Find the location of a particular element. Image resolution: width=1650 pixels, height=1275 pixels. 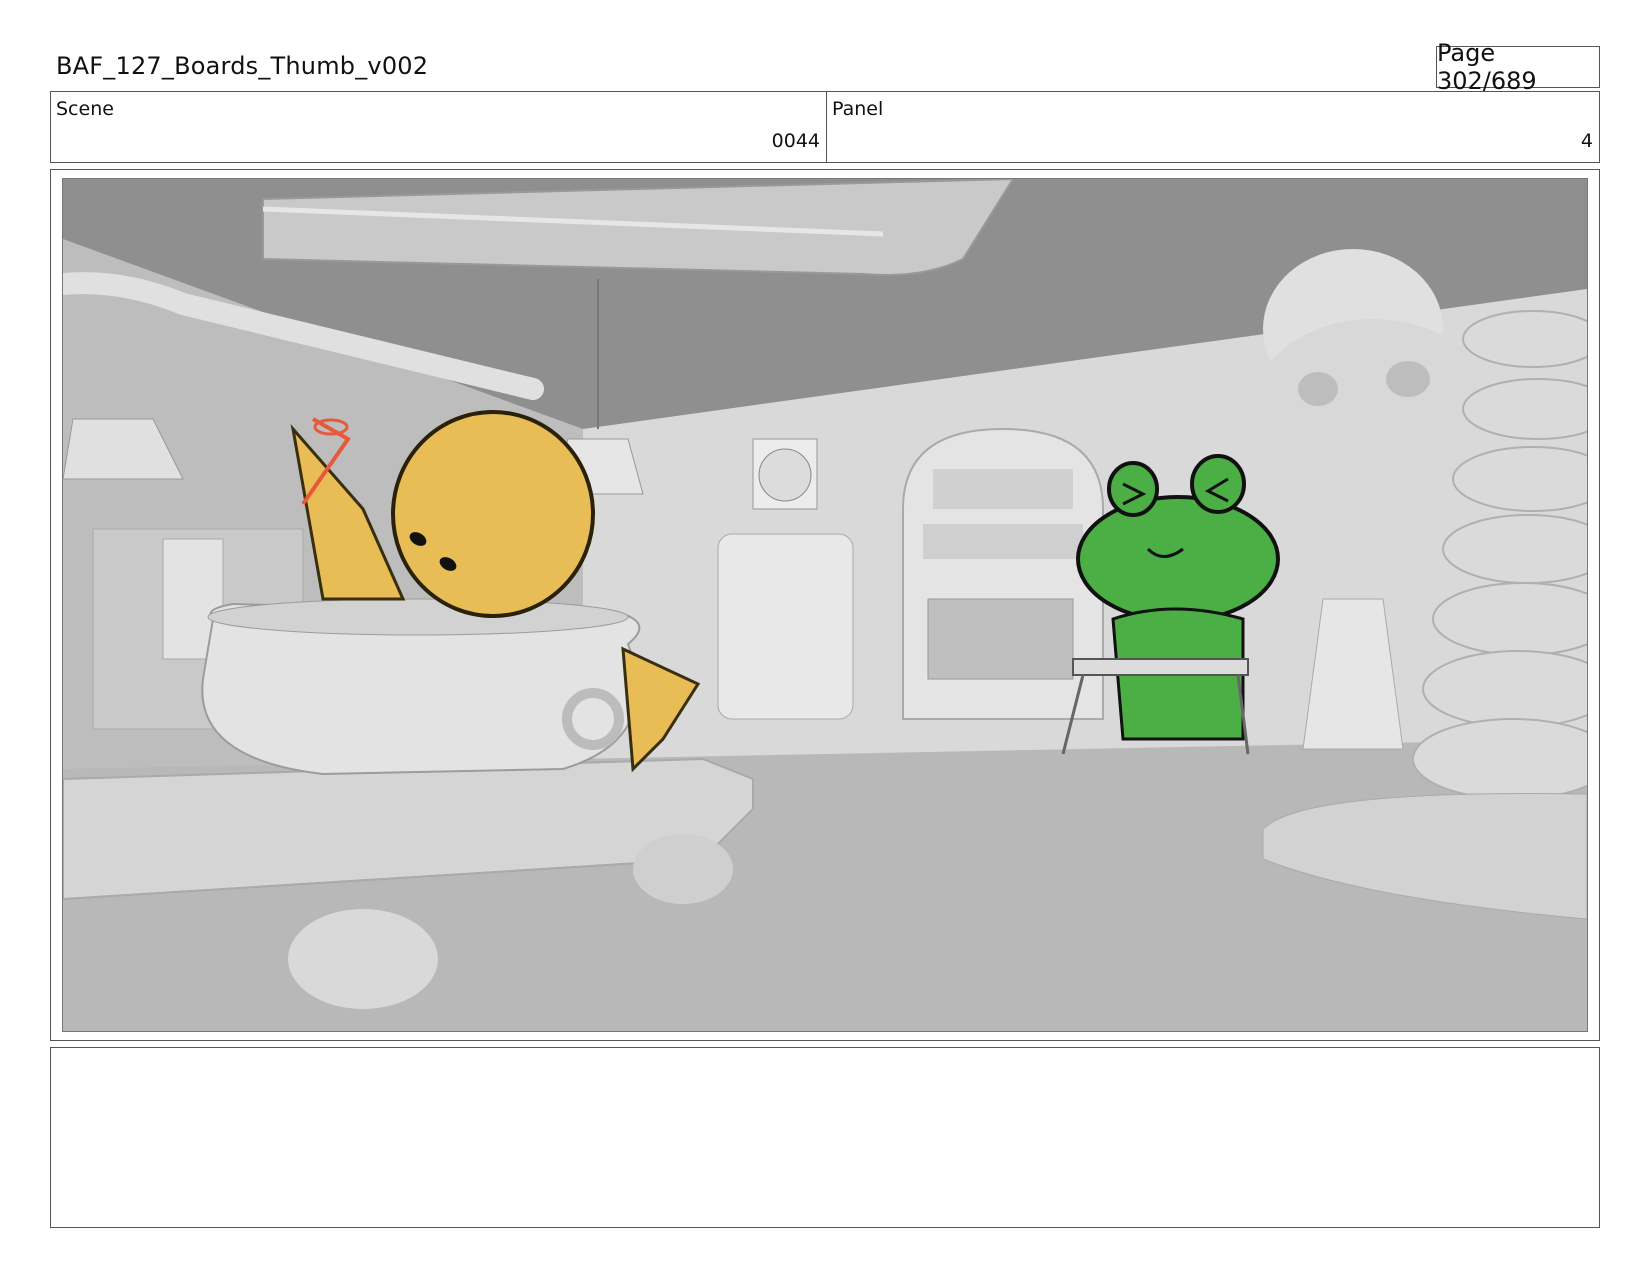

scene-cell: Scene 0044 is located at coordinates (439, 127).